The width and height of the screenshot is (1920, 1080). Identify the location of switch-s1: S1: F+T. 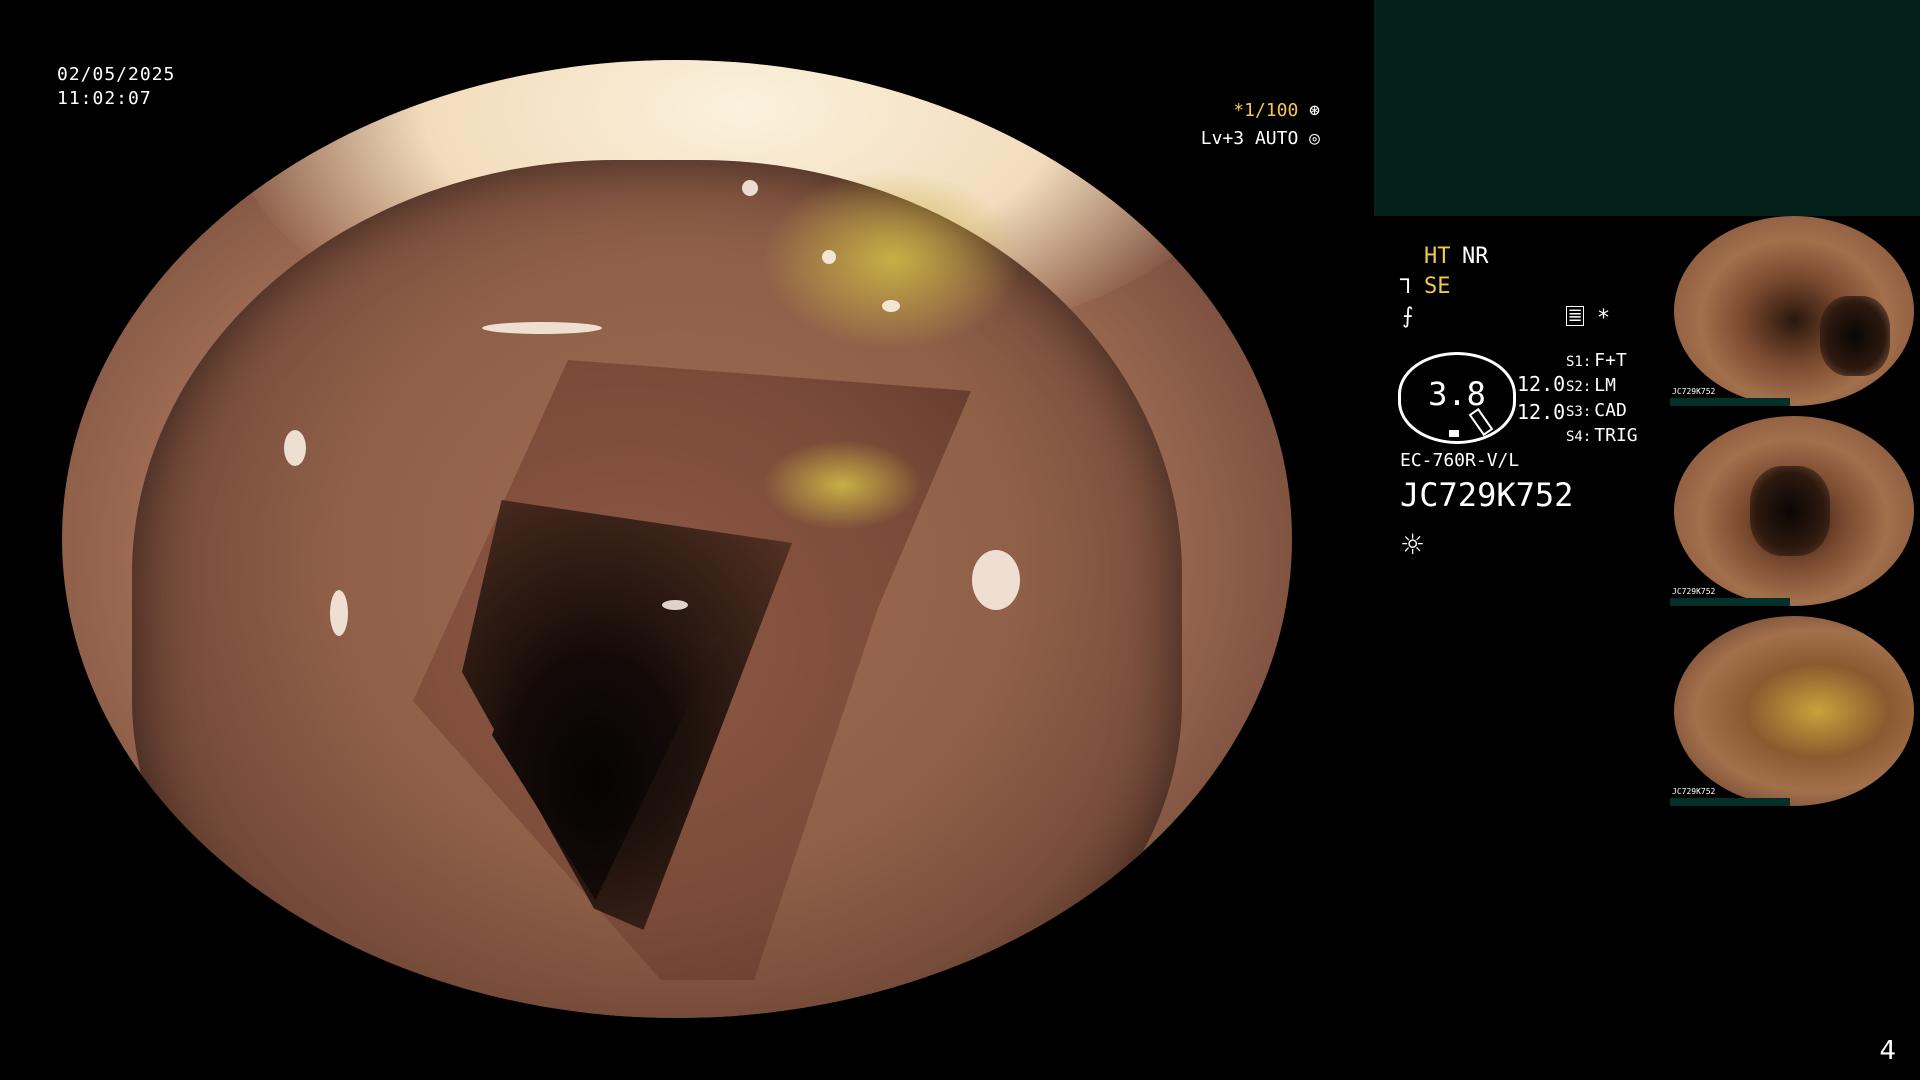
(1596, 360).